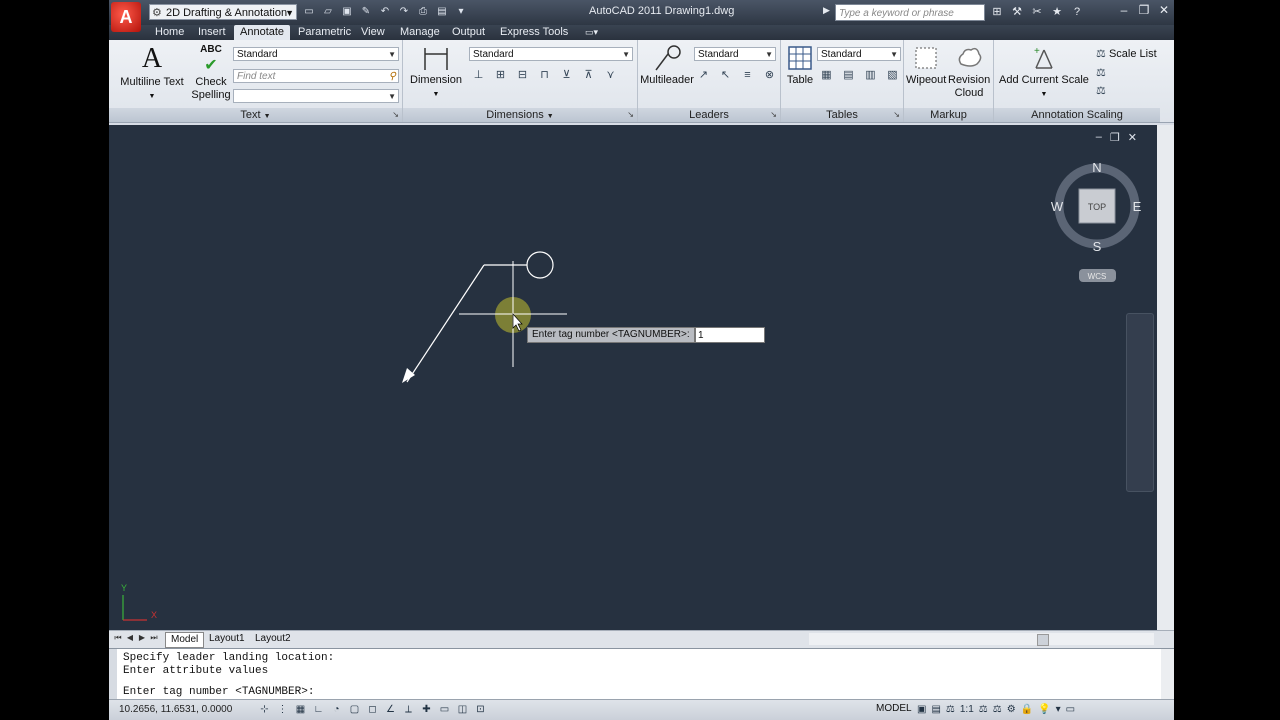 This screenshot has width=1280, height=720. What do you see at coordinates (444, 709) in the screenshot?
I see `lineweight-icon: ▭` at bounding box center [444, 709].